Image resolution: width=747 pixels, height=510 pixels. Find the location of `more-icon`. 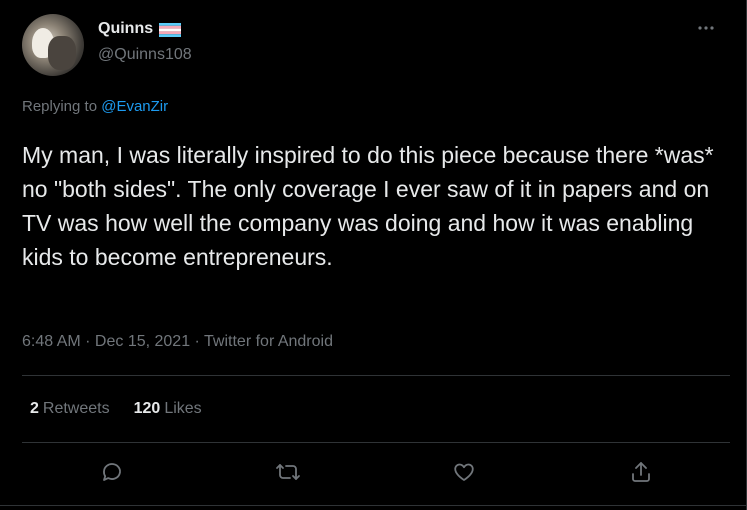

more-icon is located at coordinates (706, 28).